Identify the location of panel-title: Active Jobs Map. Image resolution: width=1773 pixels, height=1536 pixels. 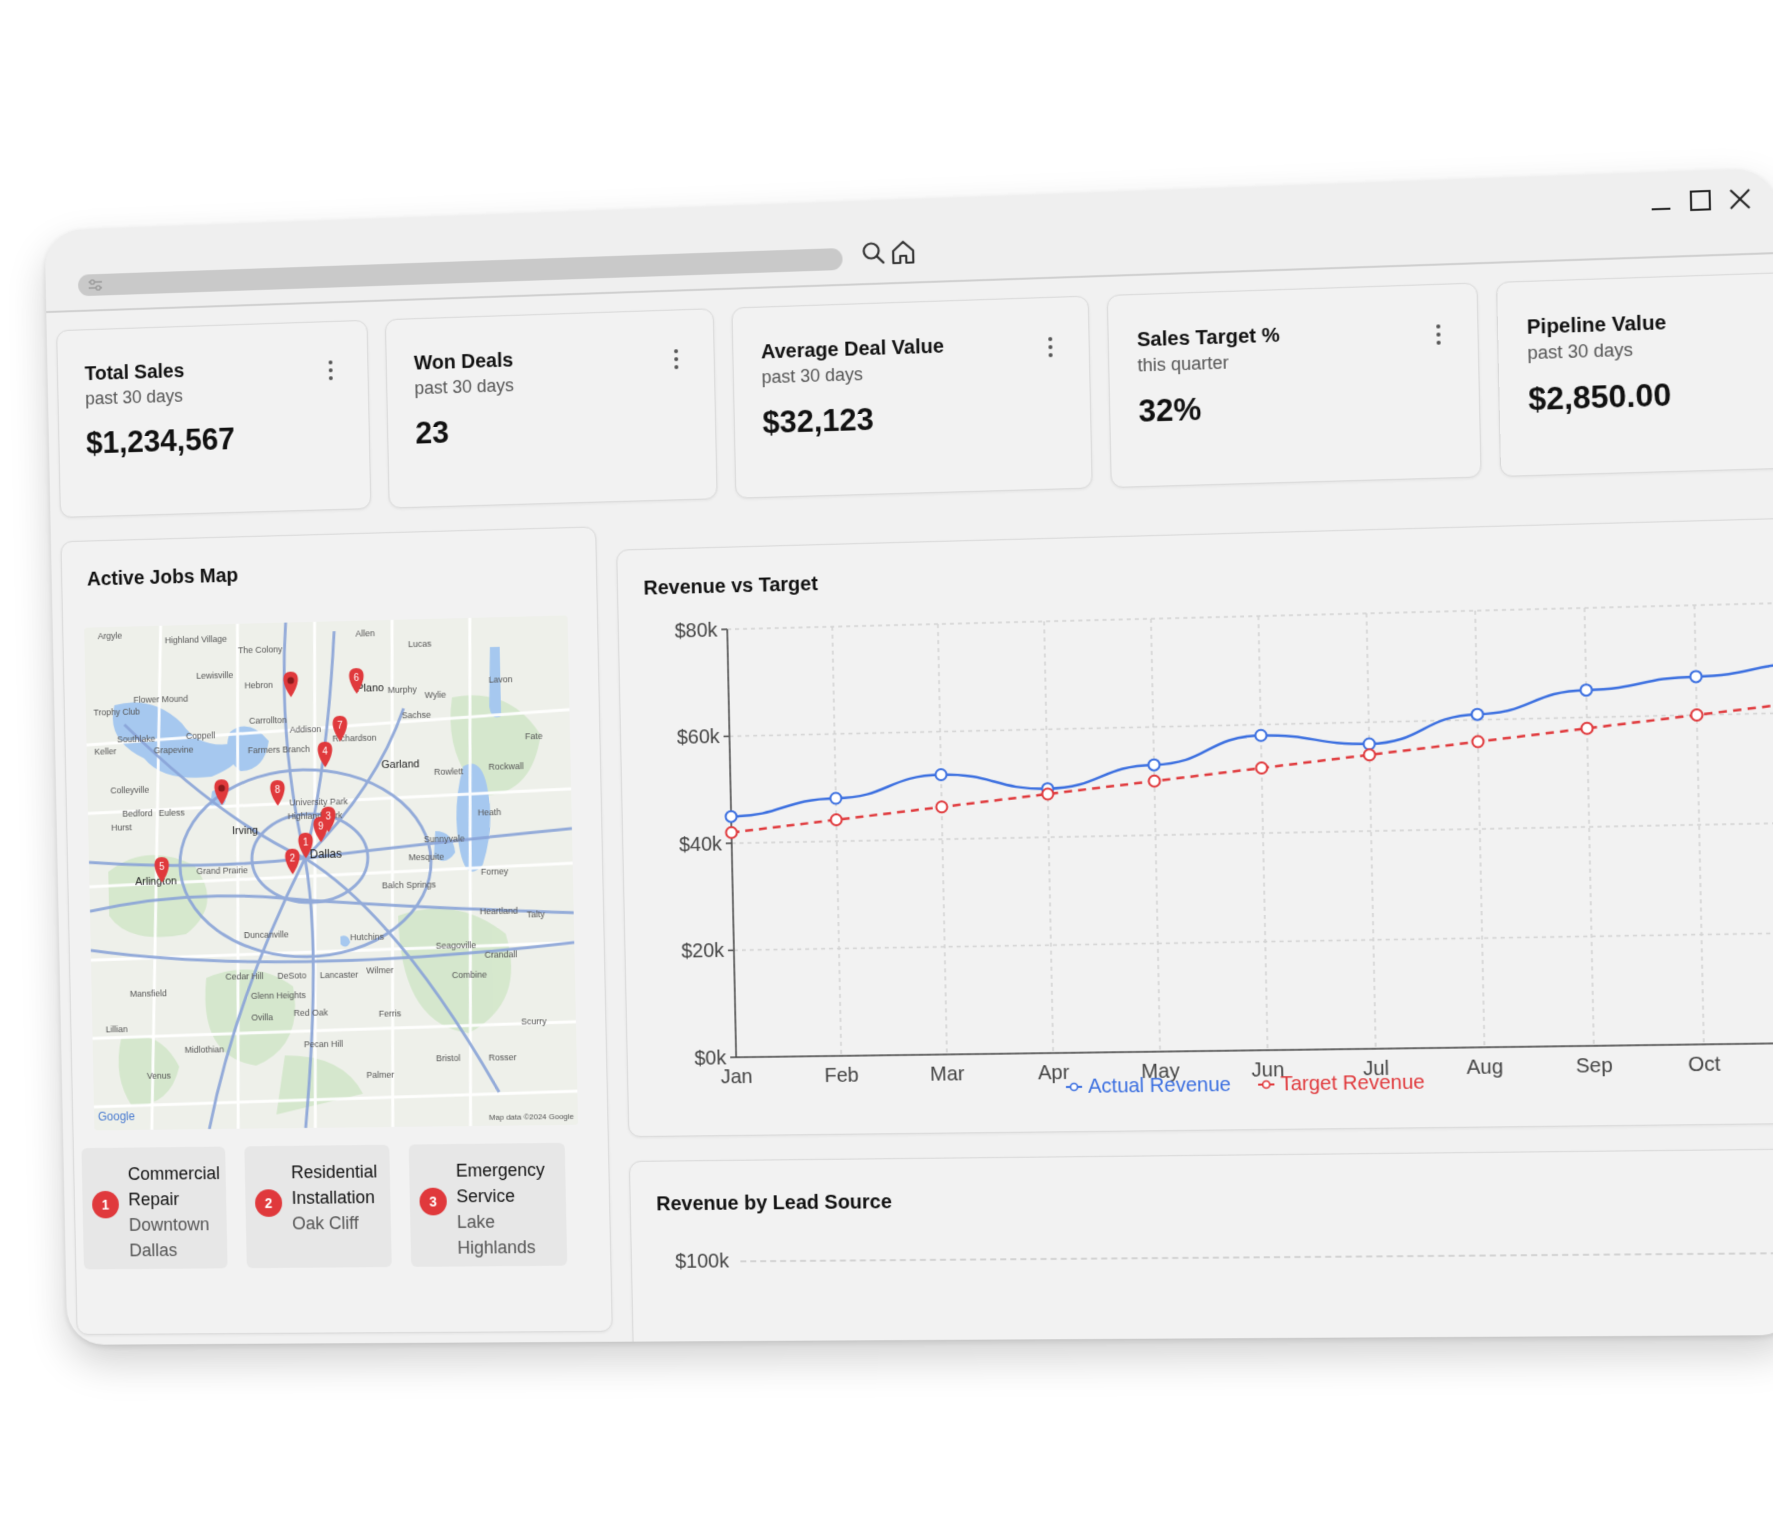
(163, 578).